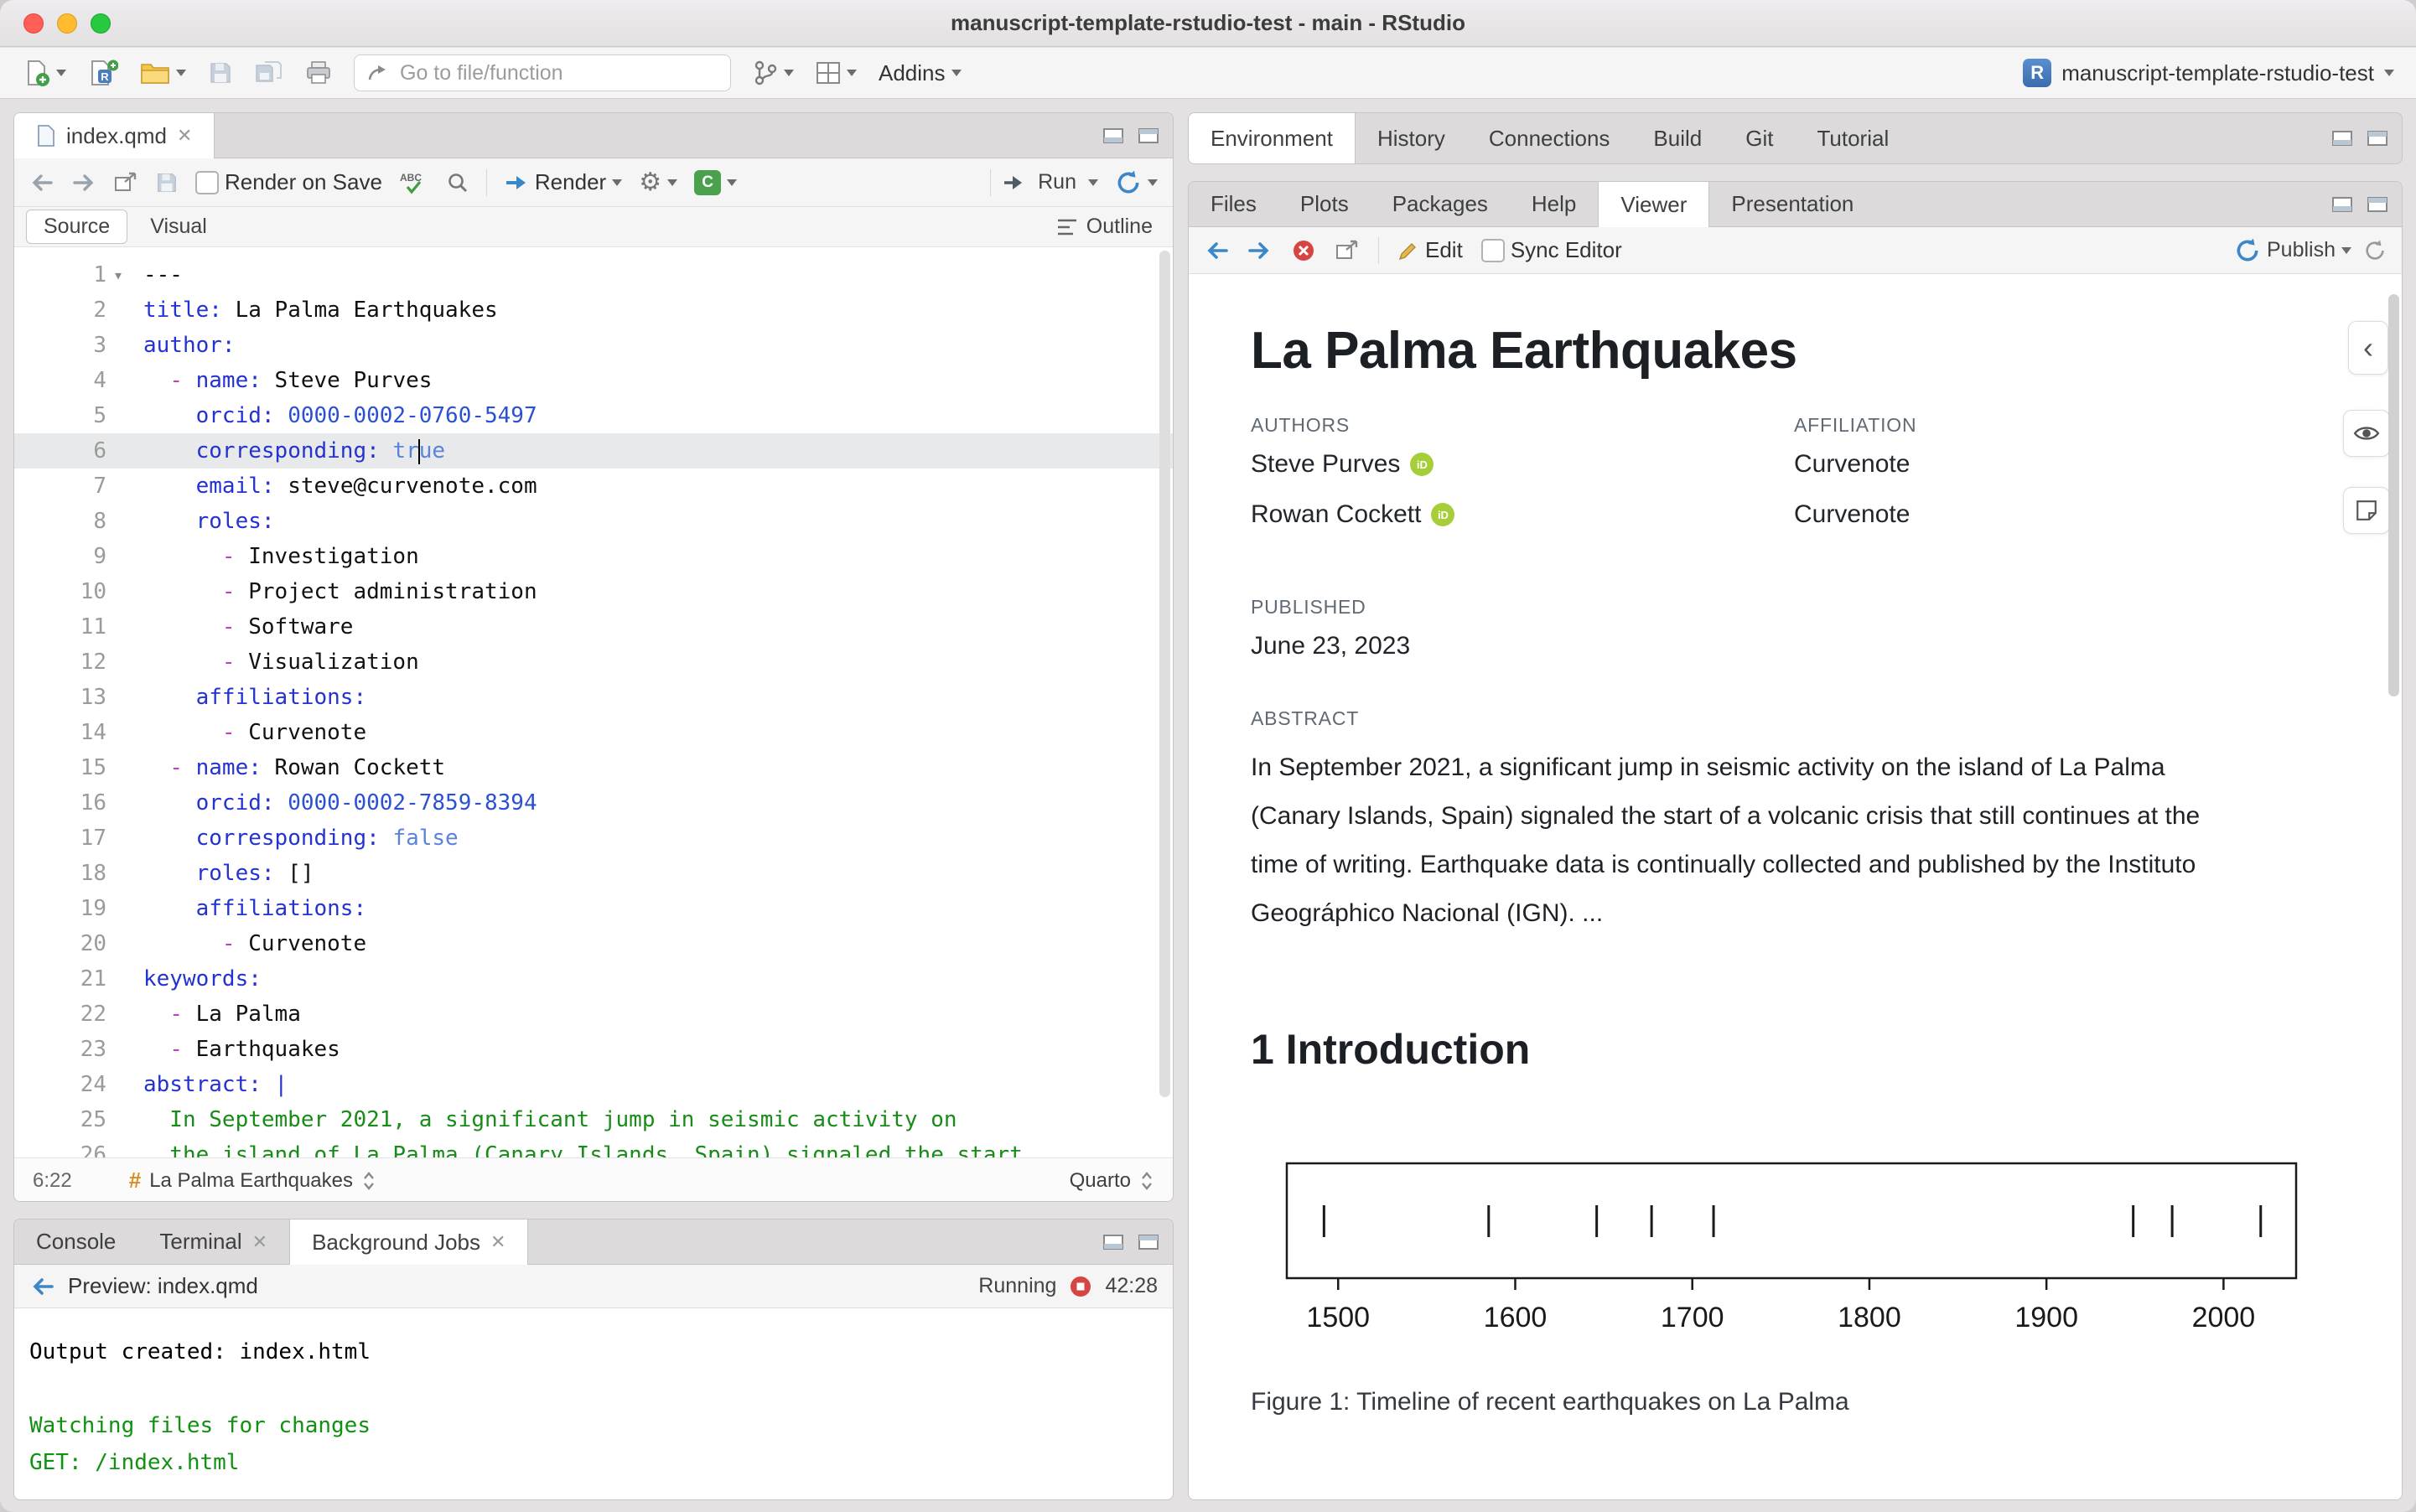 Image resolution: width=2416 pixels, height=1512 pixels. What do you see at coordinates (125, 275) in the screenshot?
I see `fold-arrow-icon: ▾` at bounding box center [125, 275].